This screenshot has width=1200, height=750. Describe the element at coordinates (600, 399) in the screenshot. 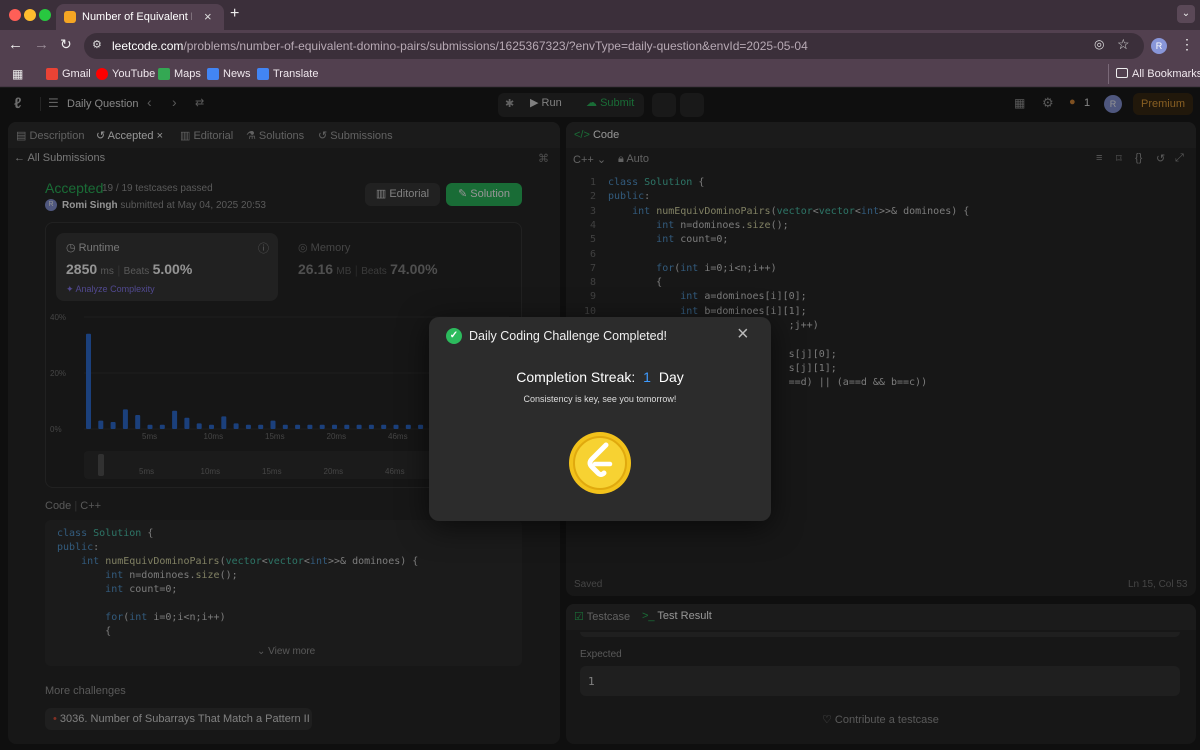

I see `modal-subtitle: Consistency is key, see you tomorrow!` at that location.